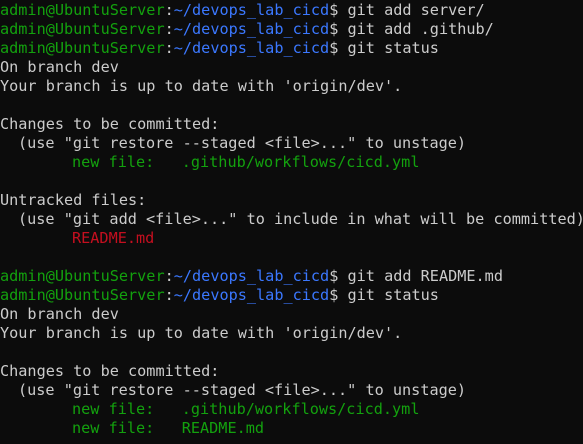 Image resolution: width=583 pixels, height=444 pixels. What do you see at coordinates (425, 276) in the screenshot?
I see `command-text: git add README.md` at bounding box center [425, 276].